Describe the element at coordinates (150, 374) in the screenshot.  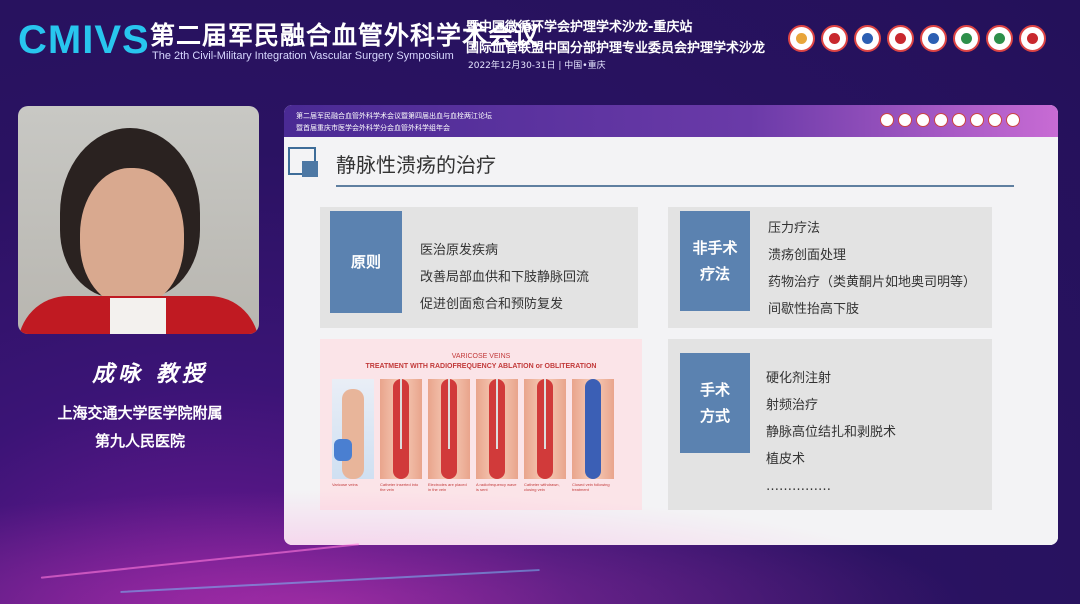
I see `speaker-name: 成咏 教授` at that location.